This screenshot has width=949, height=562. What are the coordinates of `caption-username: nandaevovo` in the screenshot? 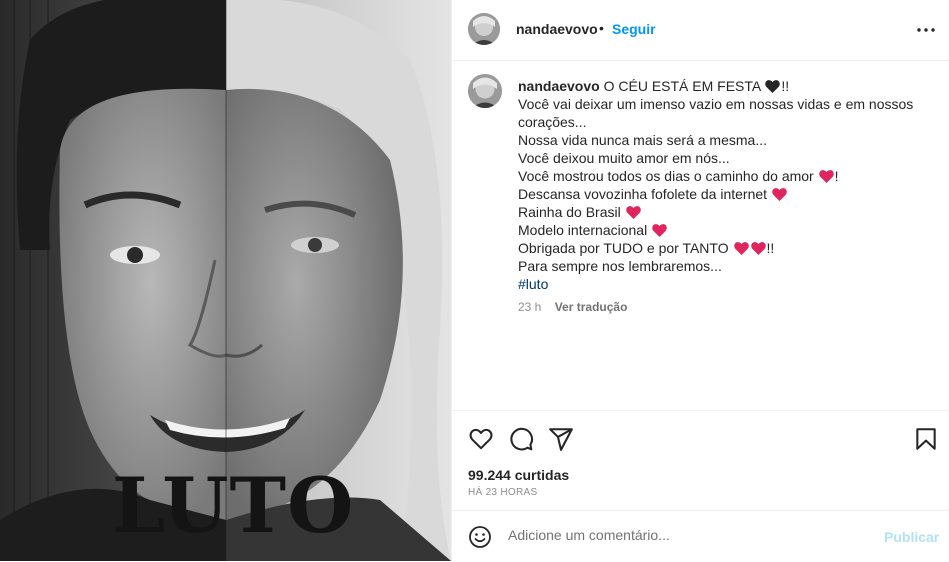 It's located at (559, 86).